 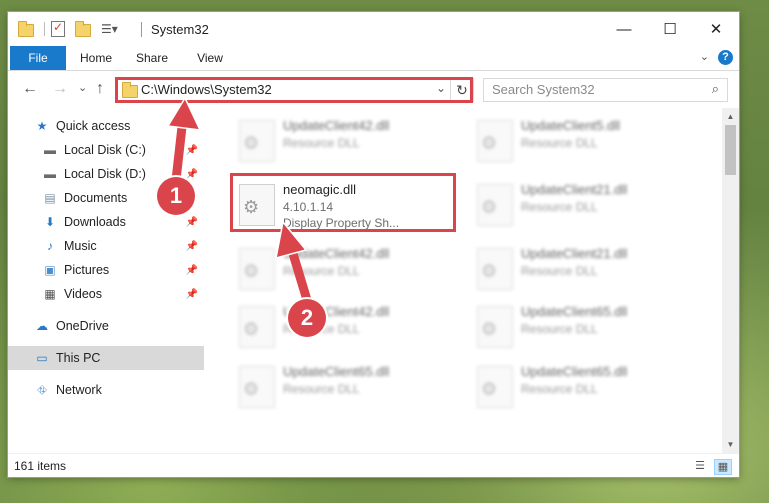 I want to click on tab-home: Home, so click(x=96, y=58).